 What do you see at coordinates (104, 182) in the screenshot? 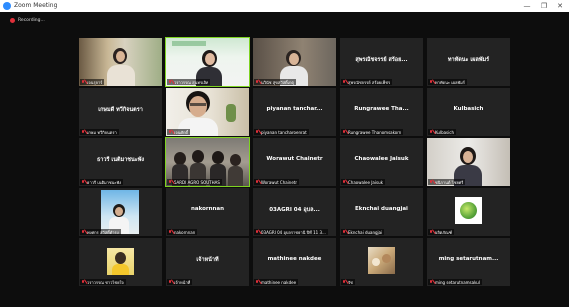
I see `participant-name: ธาวรี เนติมาชนะพัง` at bounding box center [104, 182].